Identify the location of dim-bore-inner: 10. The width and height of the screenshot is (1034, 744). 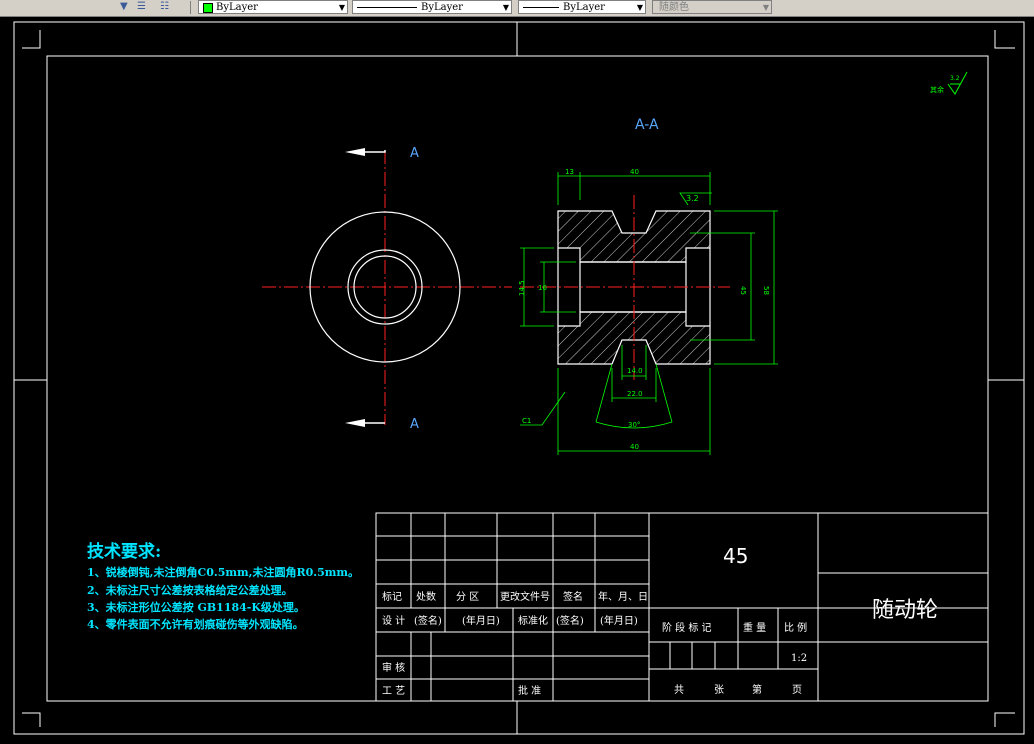
(542, 288).